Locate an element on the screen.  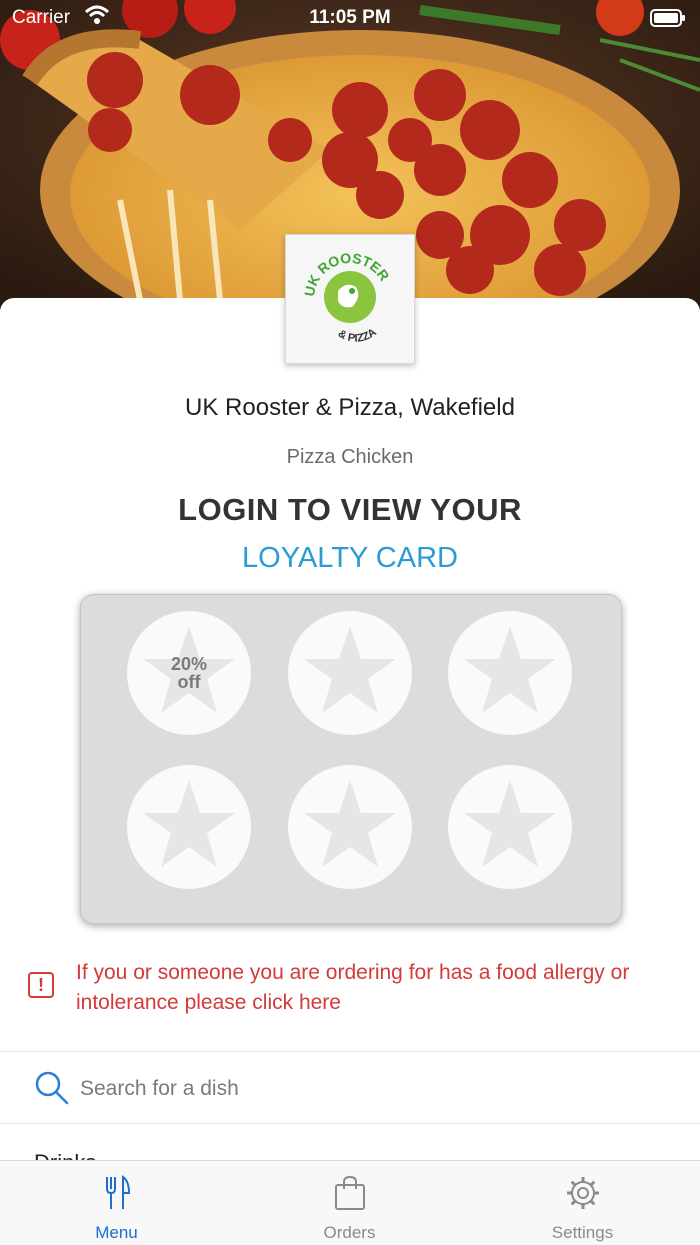
tab-orders: Orders is located at coordinates (349, 1203).